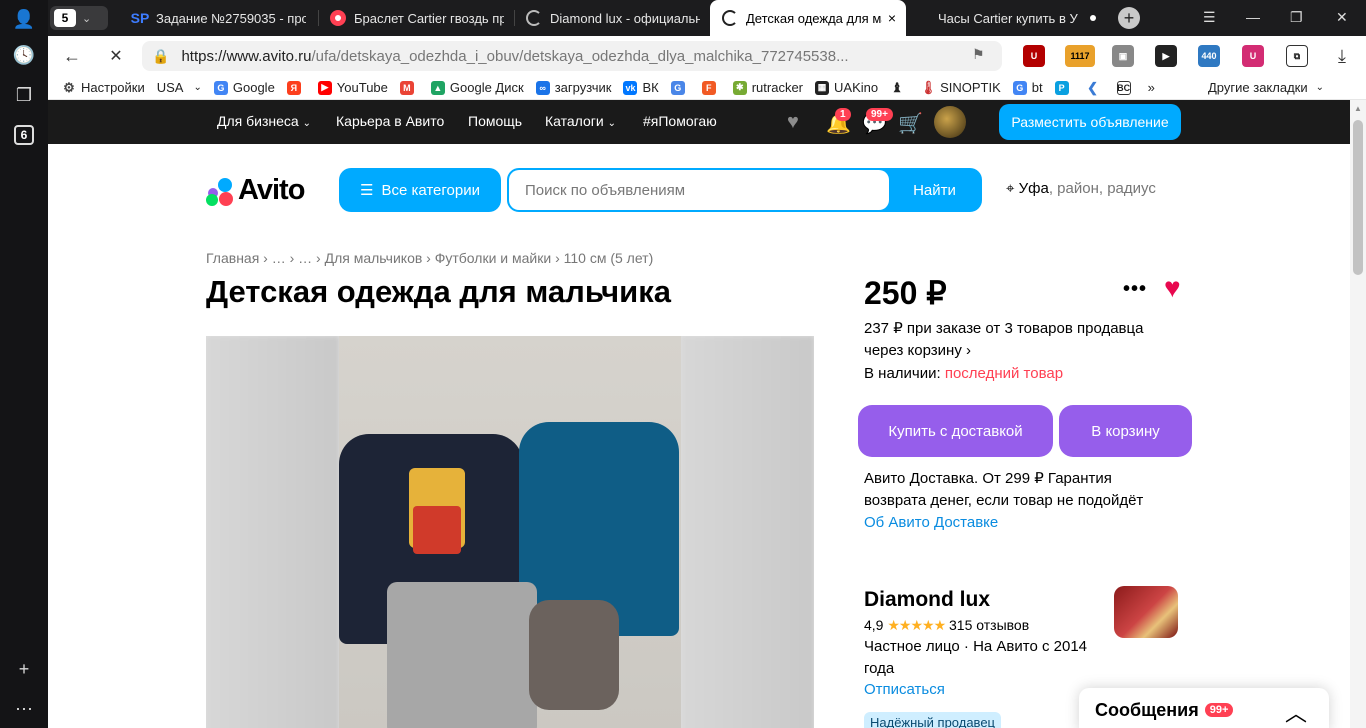 Image resolution: width=1366 pixels, height=728 pixels. I want to click on thermometer-icon: 🌡, so click(928, 87).